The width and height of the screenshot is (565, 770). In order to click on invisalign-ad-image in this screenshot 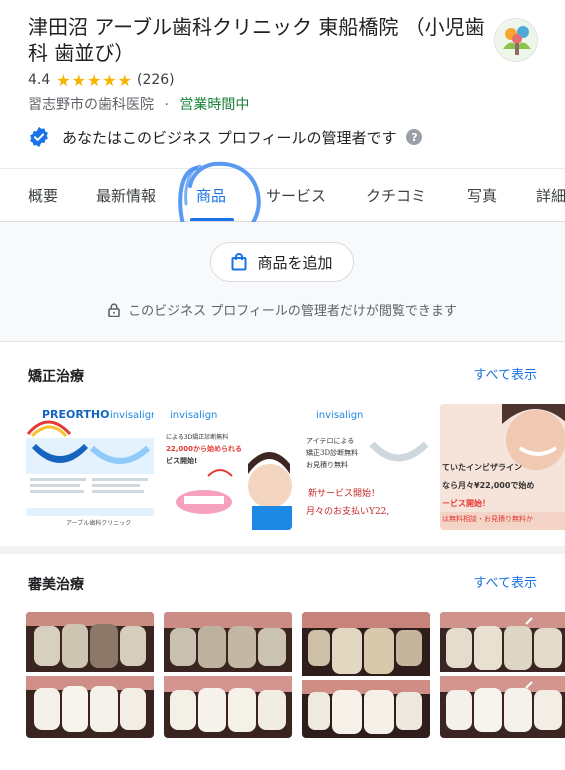, I will do `click(228, 467)`.